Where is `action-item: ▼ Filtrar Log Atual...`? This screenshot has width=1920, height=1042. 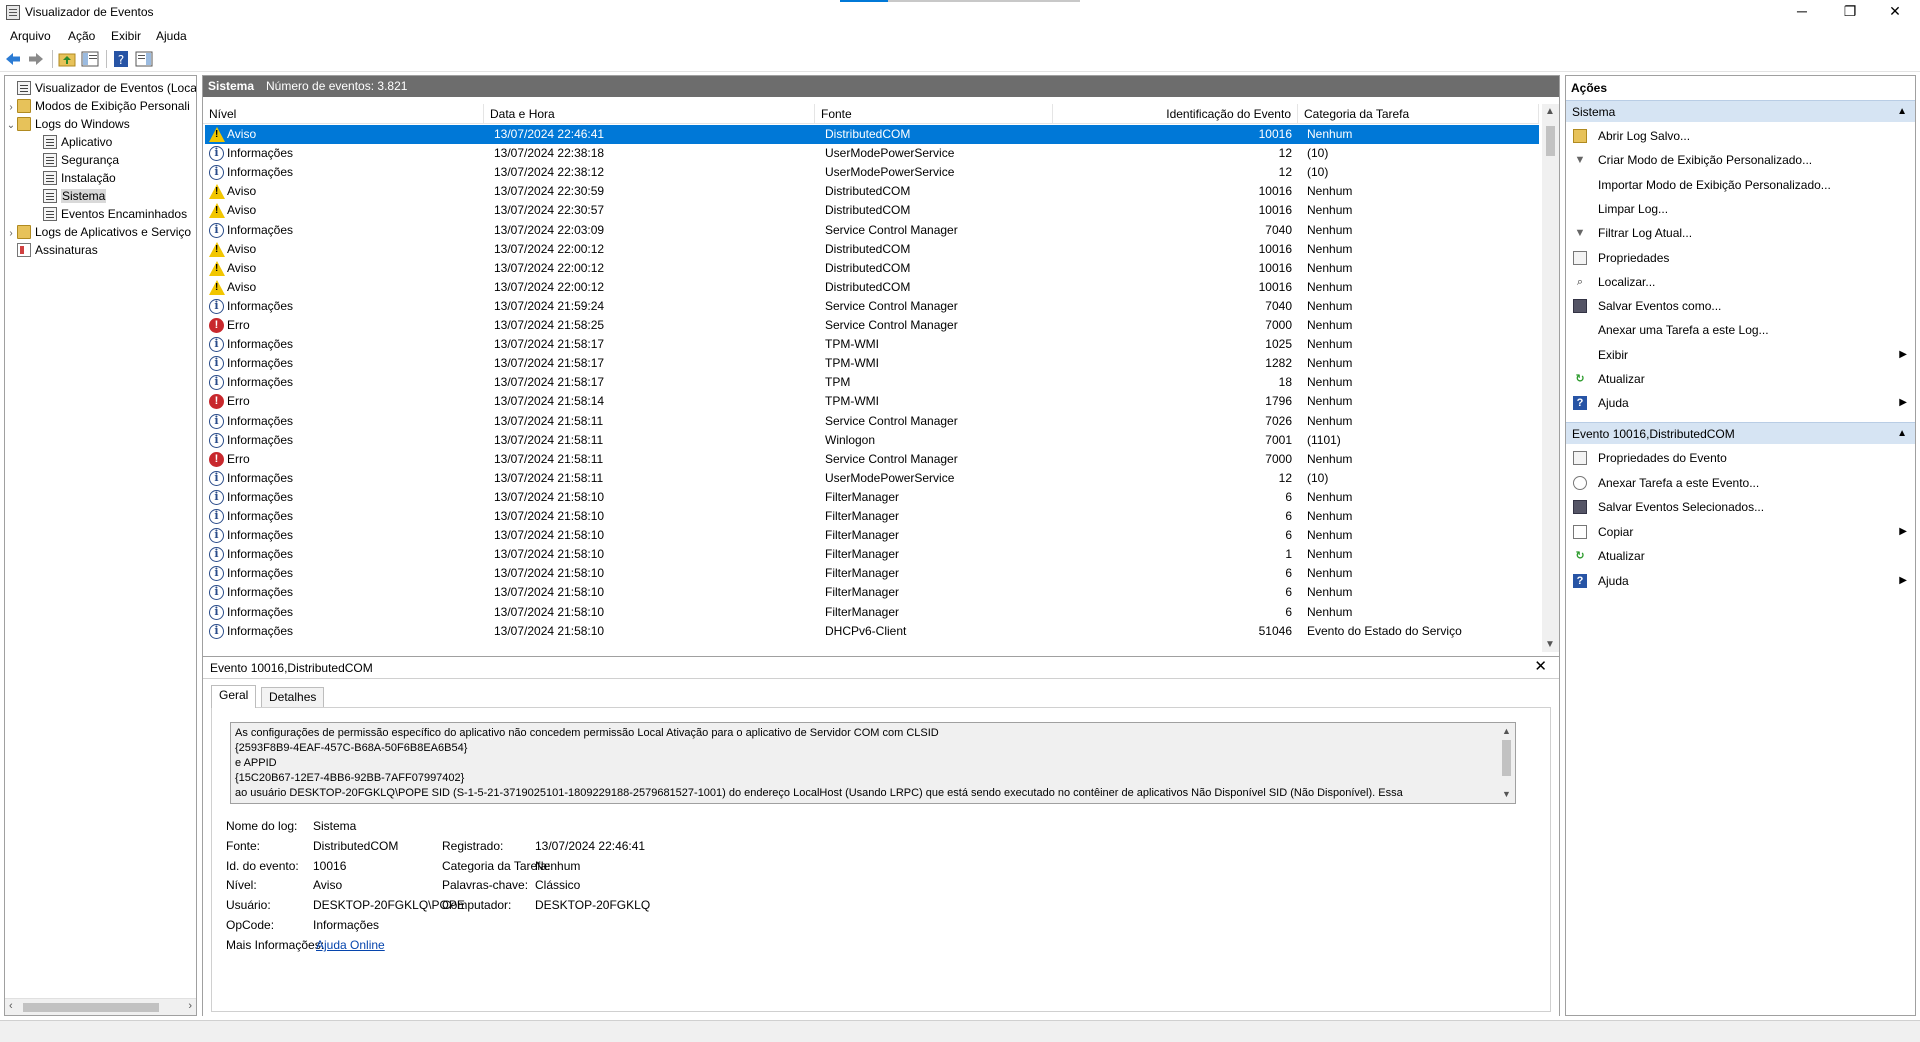
action-item: ▼ Filtrar Log Atual... is located at coordinates (1740, 233).